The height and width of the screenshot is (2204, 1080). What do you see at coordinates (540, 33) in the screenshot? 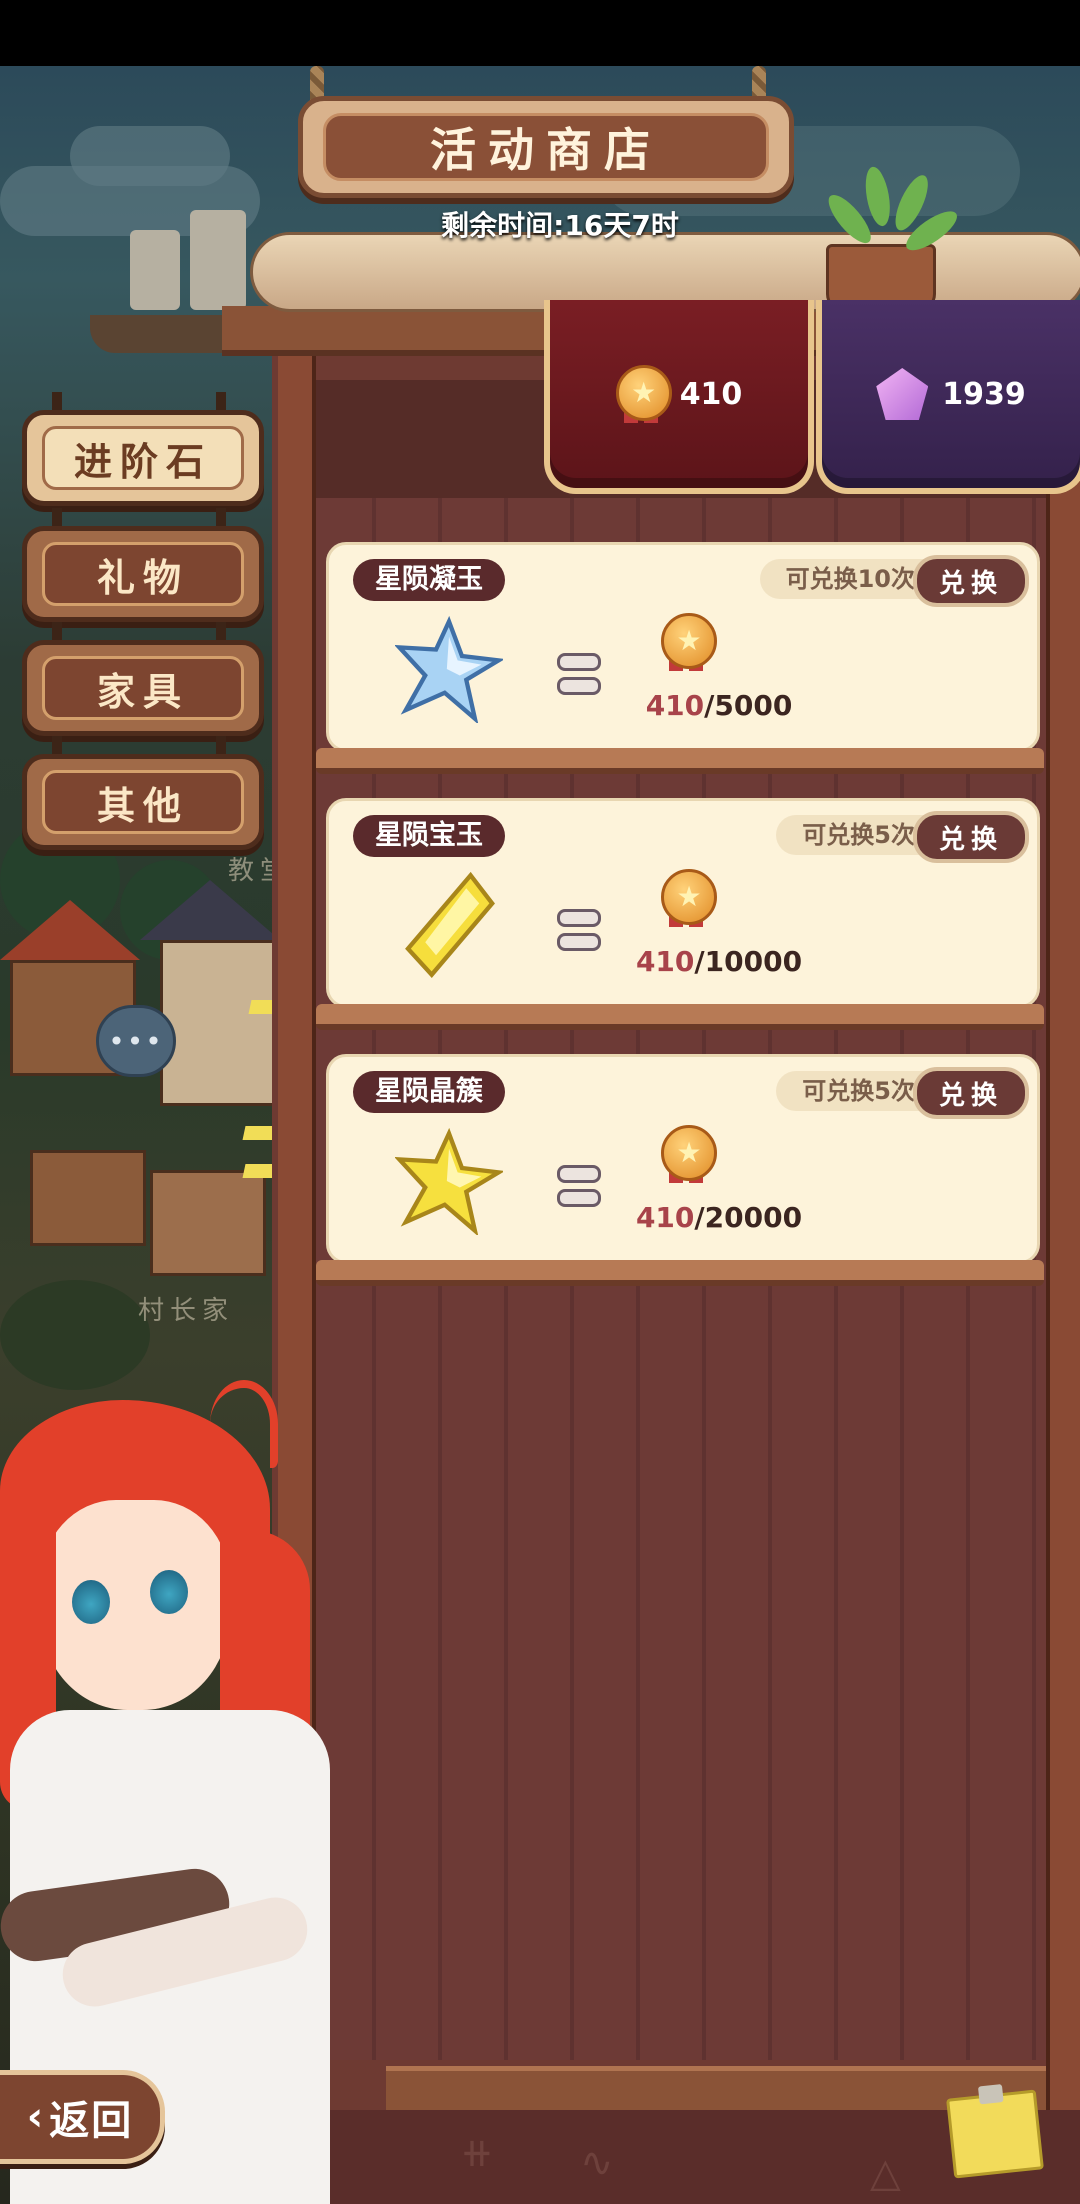
I see `status-bar` at bounding box center [540, 33].